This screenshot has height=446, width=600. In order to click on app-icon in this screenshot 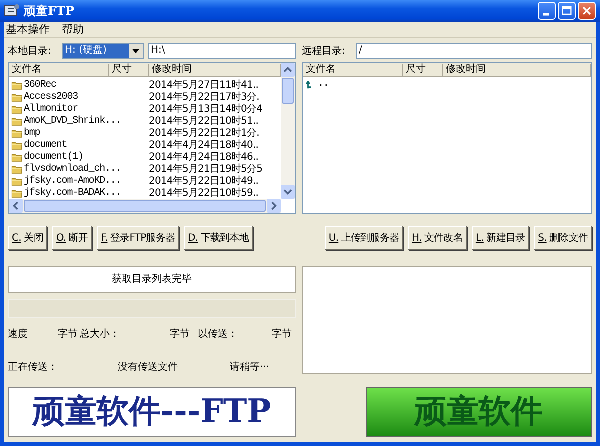, I will do `click(12, 11)`.